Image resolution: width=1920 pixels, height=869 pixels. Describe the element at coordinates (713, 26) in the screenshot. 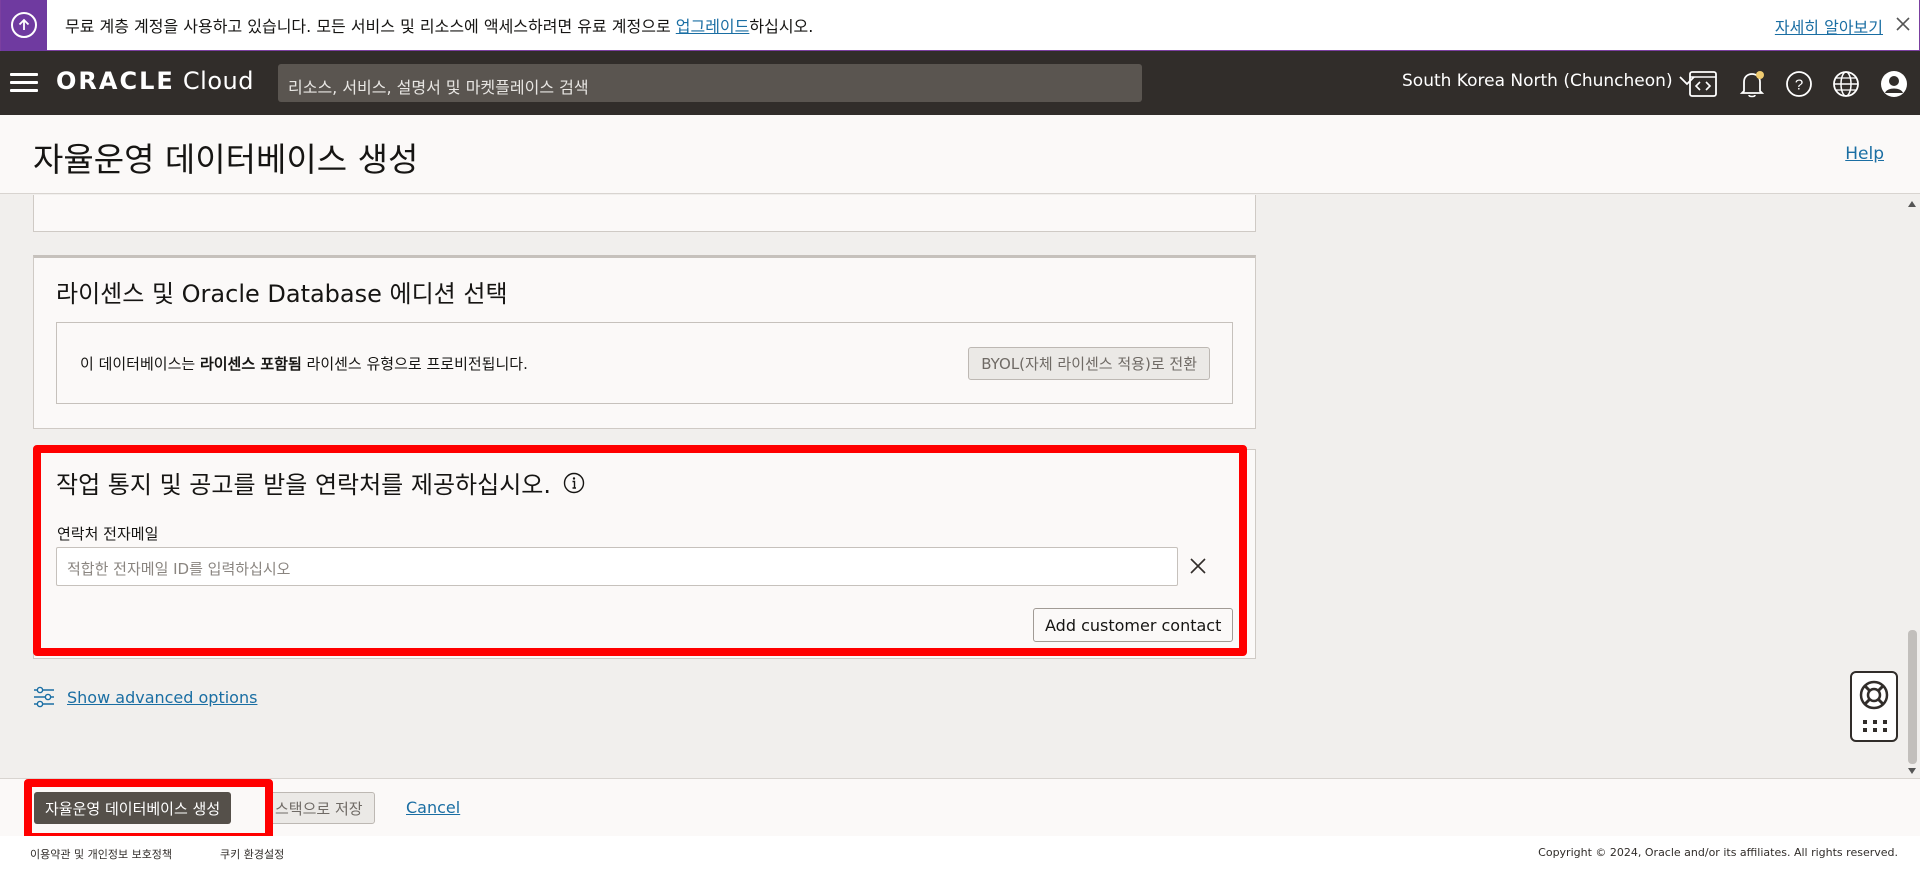

I see `upgrade-link: 업그레이드` at that location.